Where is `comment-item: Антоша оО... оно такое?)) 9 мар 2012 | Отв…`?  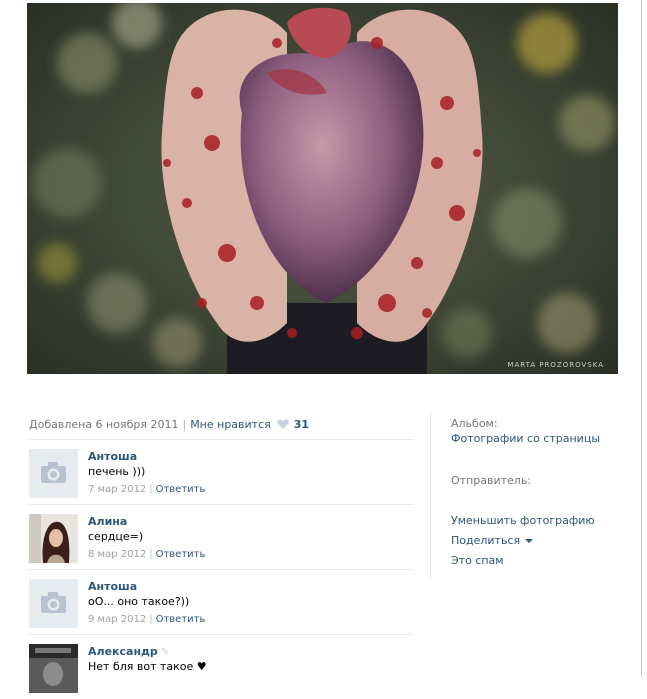 comment-item: Антоша оО... оно такое?)) 9 мар 2012 | Отв… is located at coordinates (221, 601).